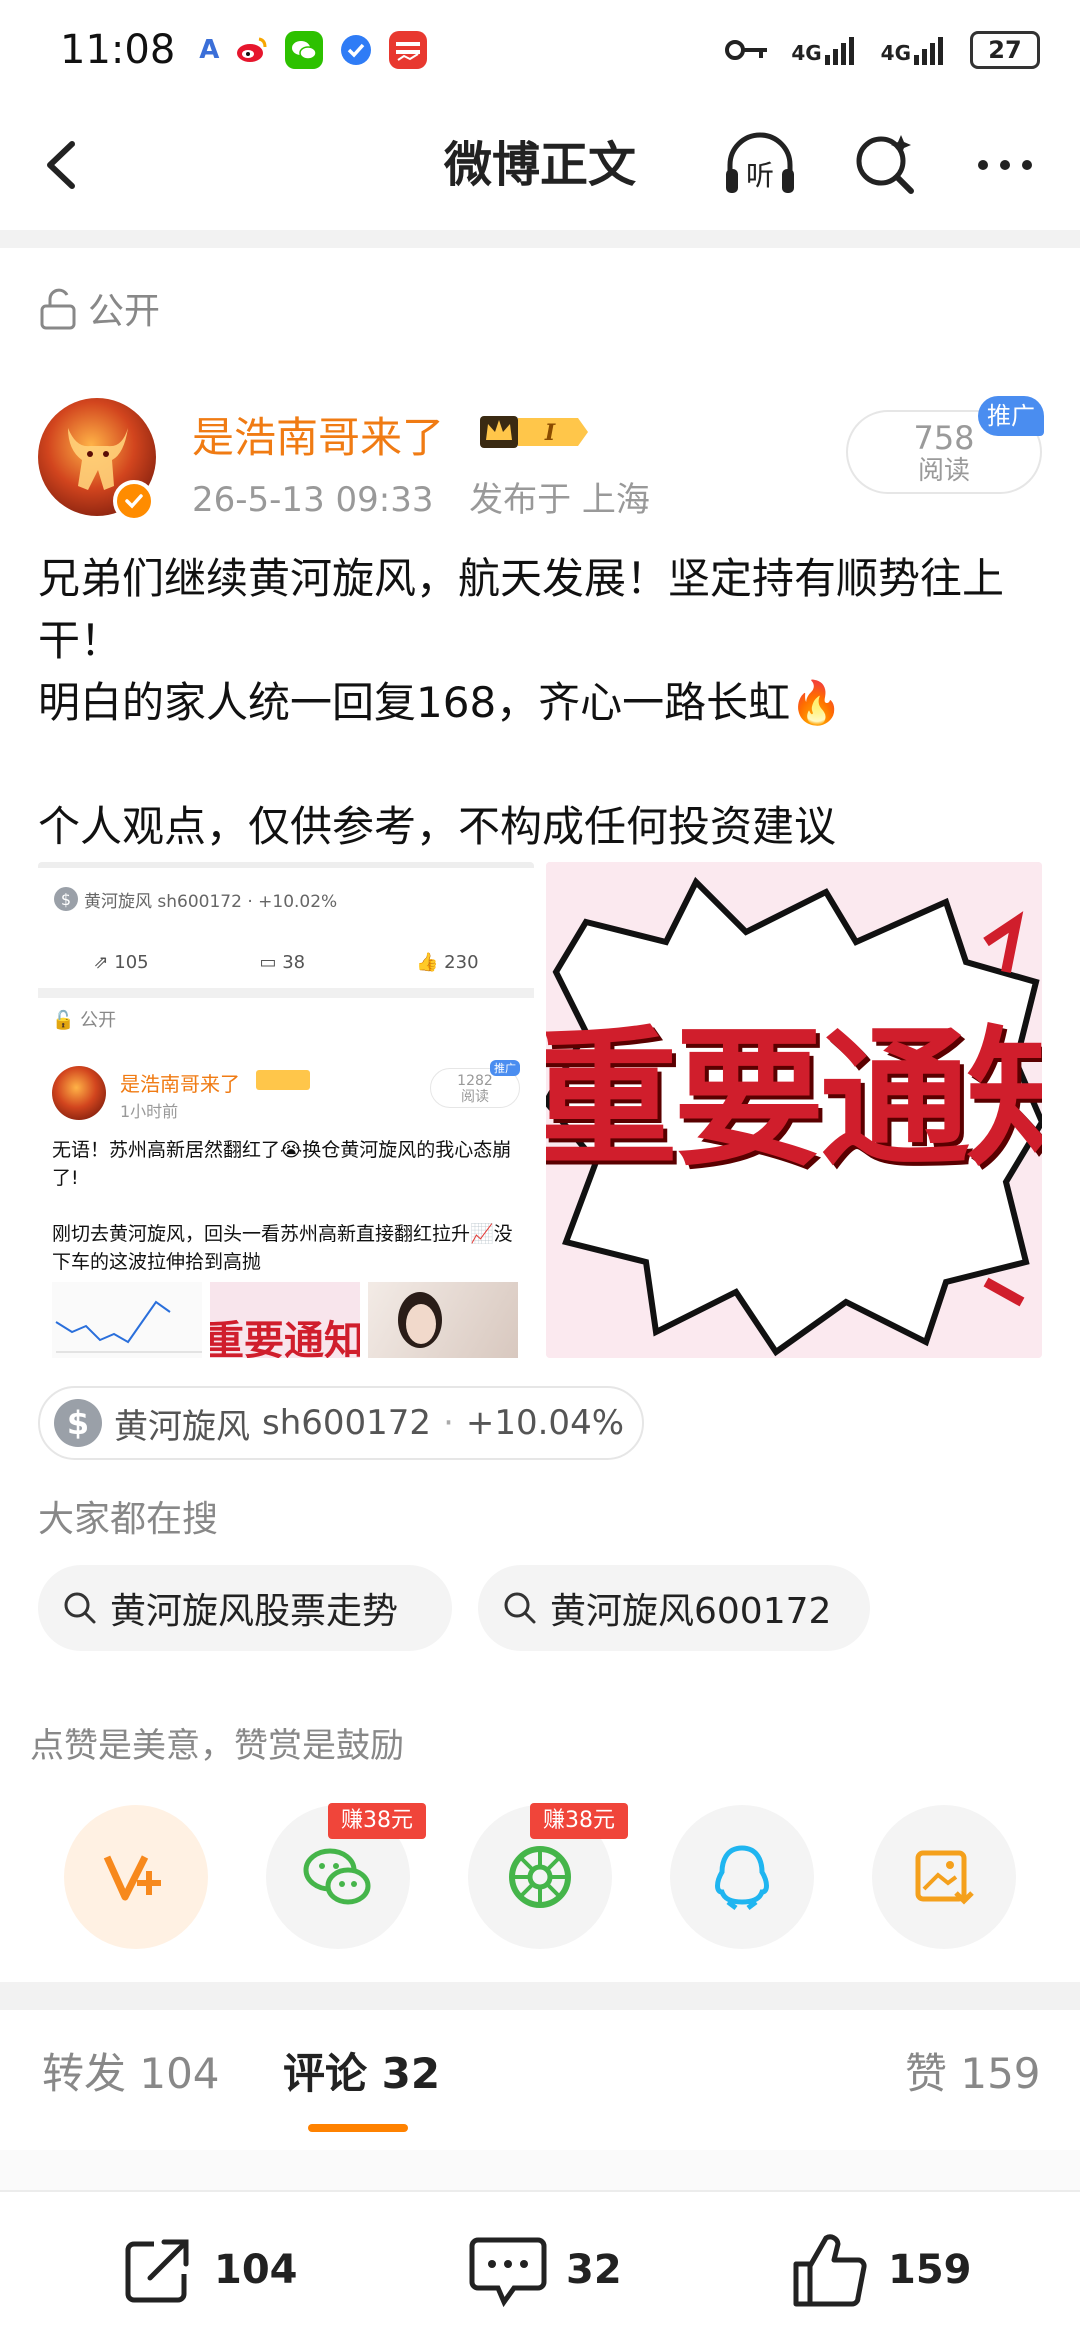 This screenshot has width=1080, height=2340. I want to click on embedded-promo: 推广, so click(505, 1068).